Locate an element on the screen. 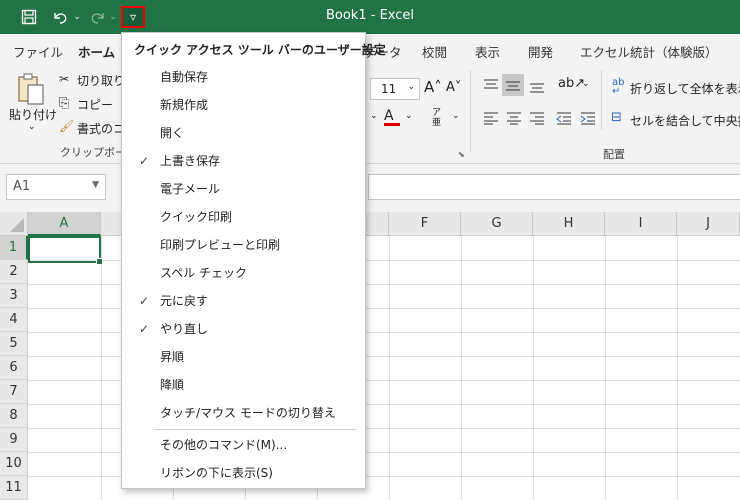 This screenshot has width=740, height=500. font-color-icon: A is located at coordinates (392, 117).